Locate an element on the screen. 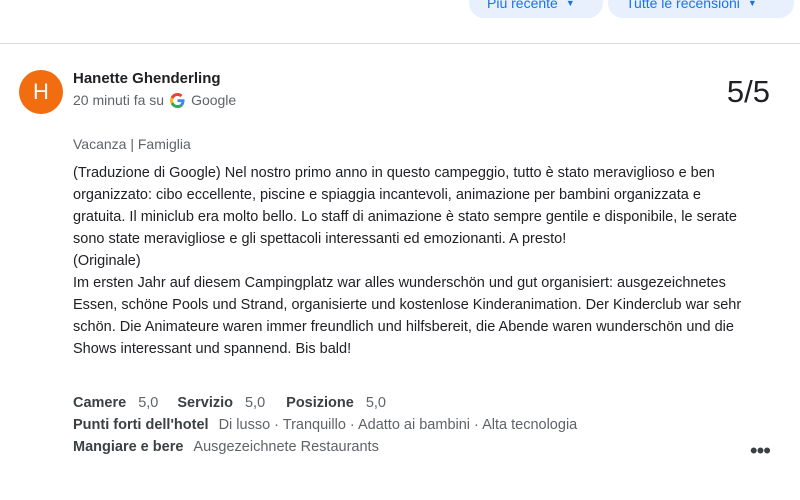  trip-company: Famiglia is located at coordinates (164, 144).